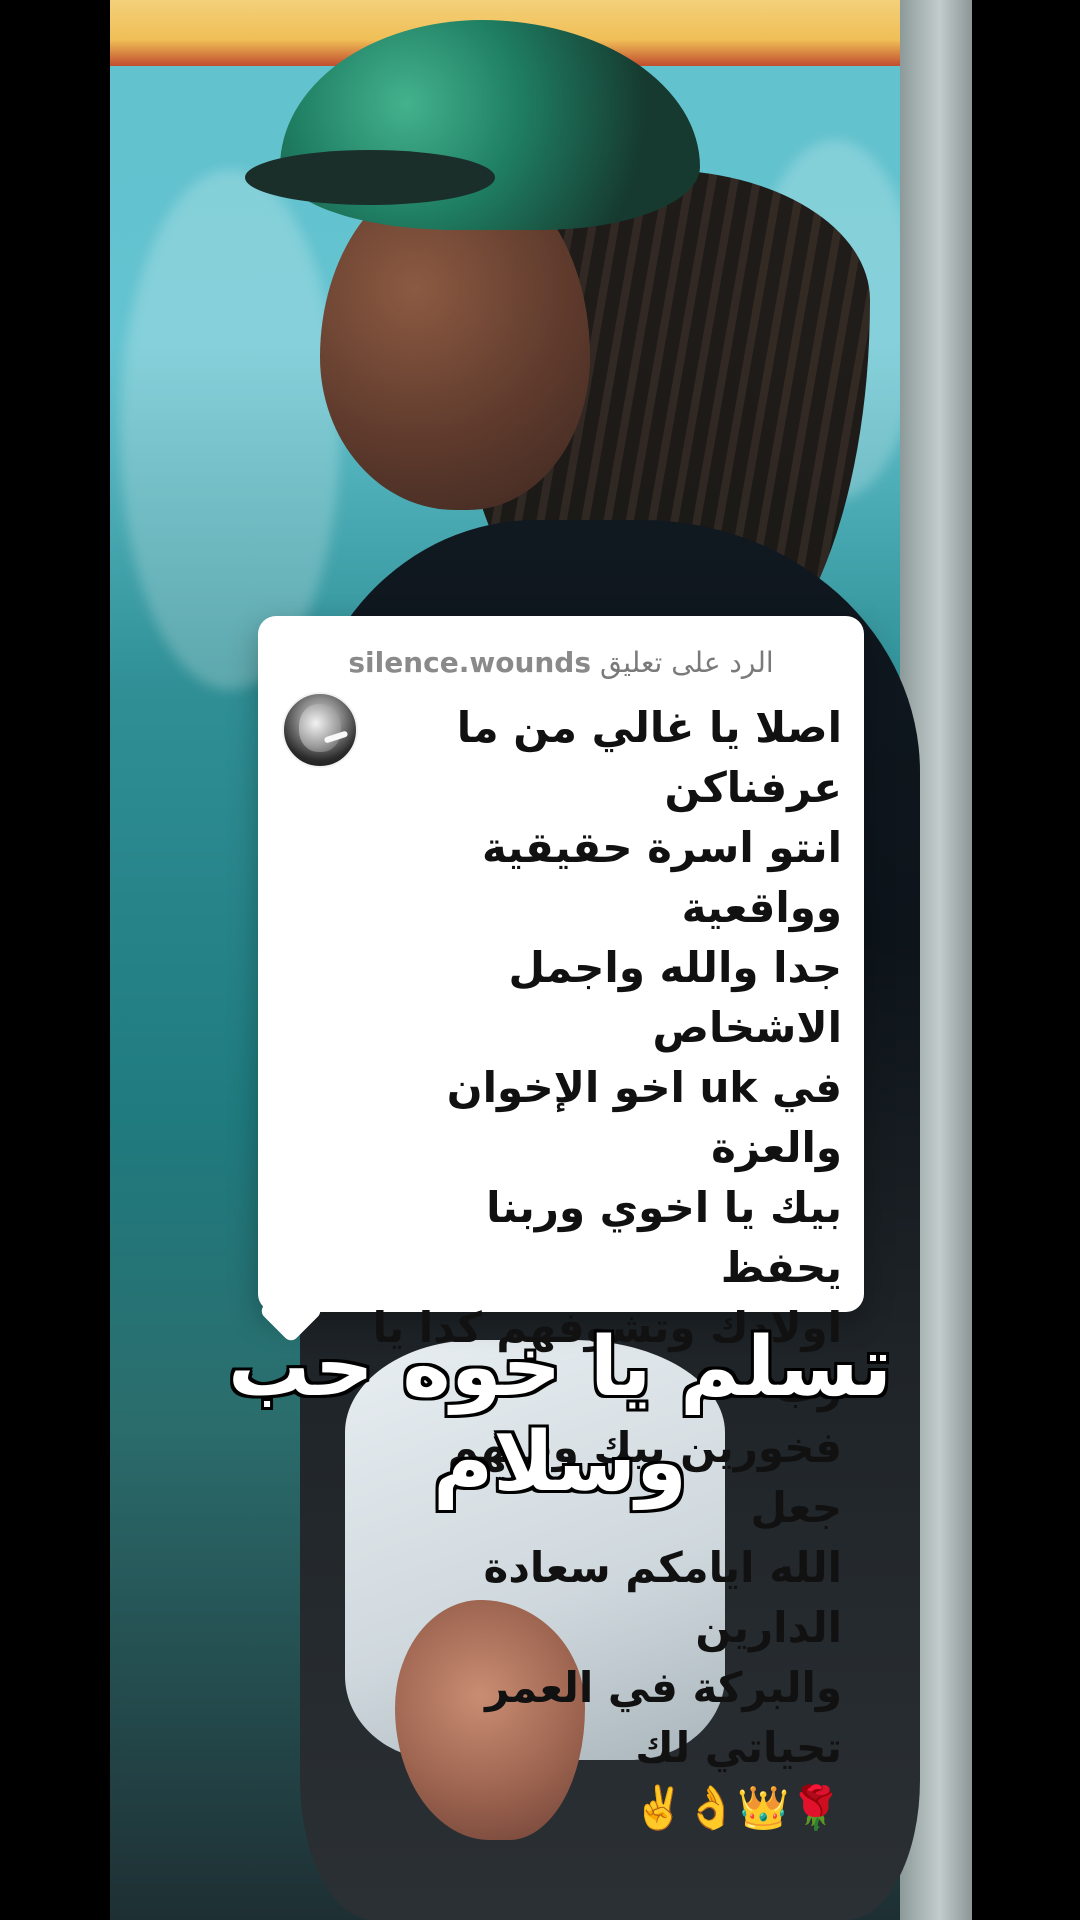  I want to click on reply-prefix-label: الرد على تعليق, so click(686, 662).